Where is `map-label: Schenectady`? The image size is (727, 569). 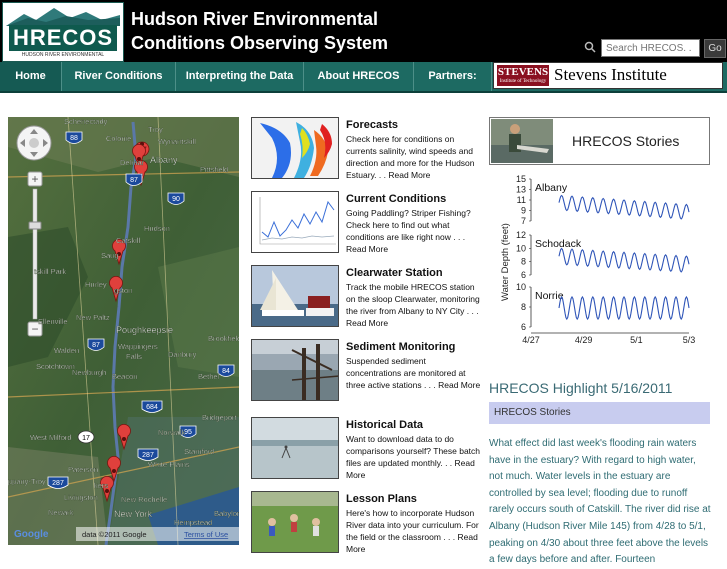 map-label: Schenectady is located at coordinates (86, 121).